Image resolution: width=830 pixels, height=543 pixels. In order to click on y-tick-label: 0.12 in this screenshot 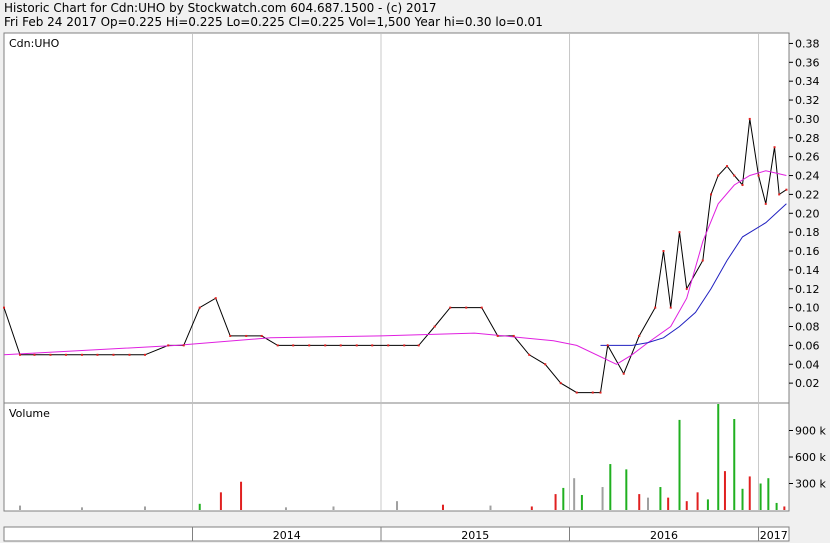, I will do `click(807, 289)`.